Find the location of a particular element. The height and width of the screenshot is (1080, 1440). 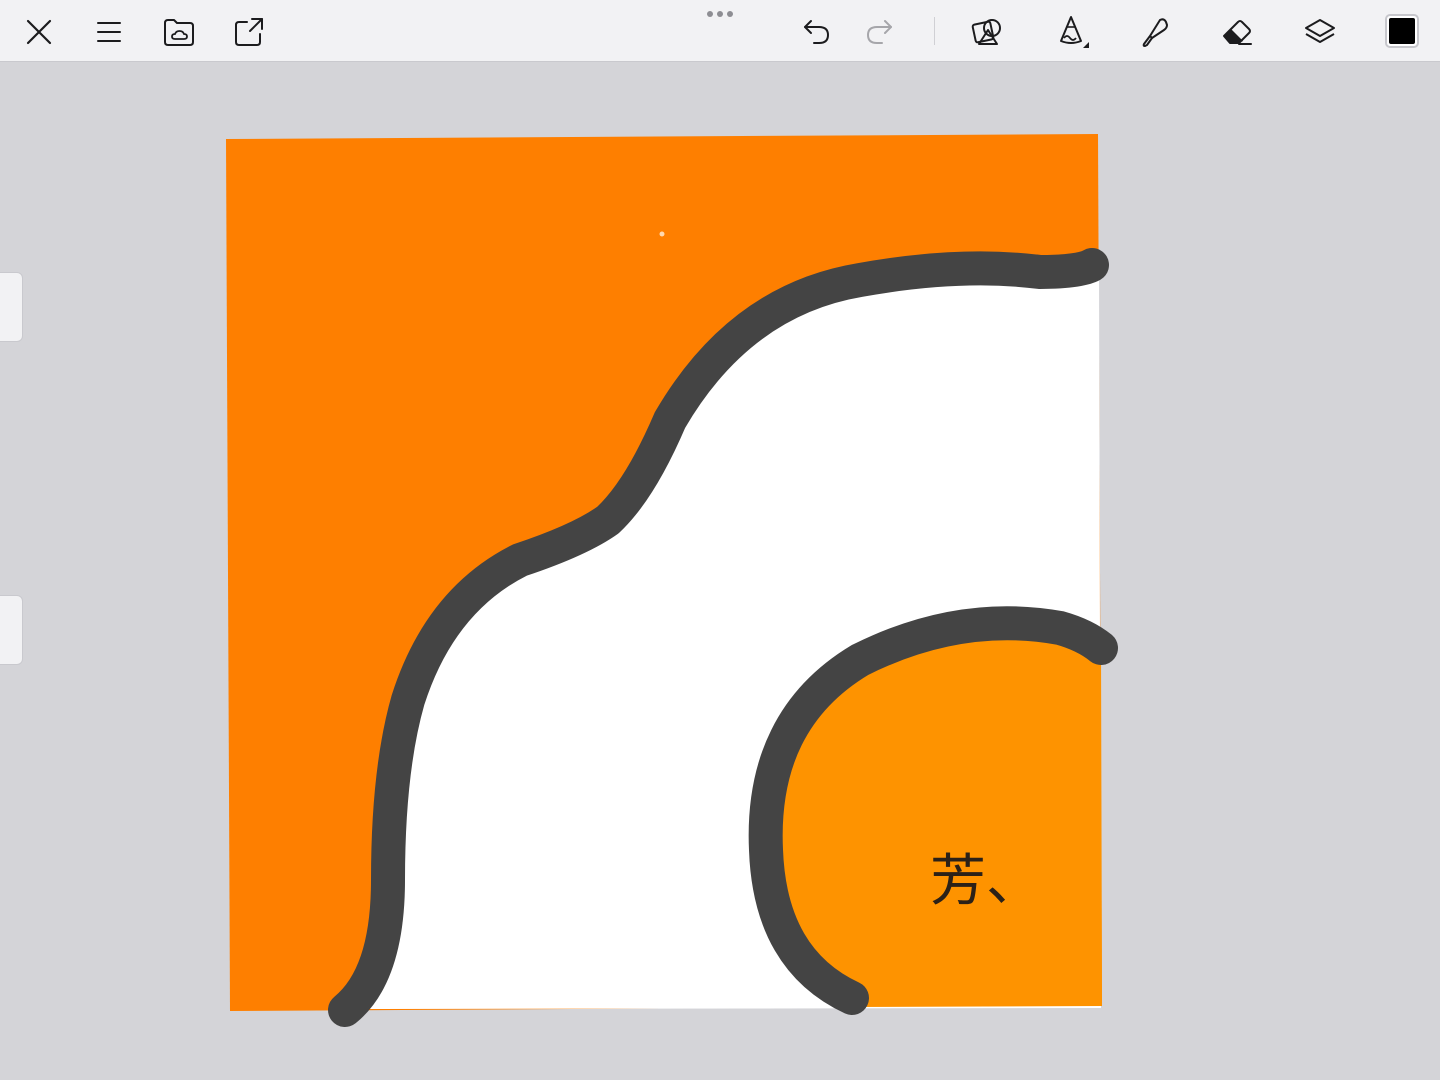

folder-cloud-icon is located at coordinates (179, 32).